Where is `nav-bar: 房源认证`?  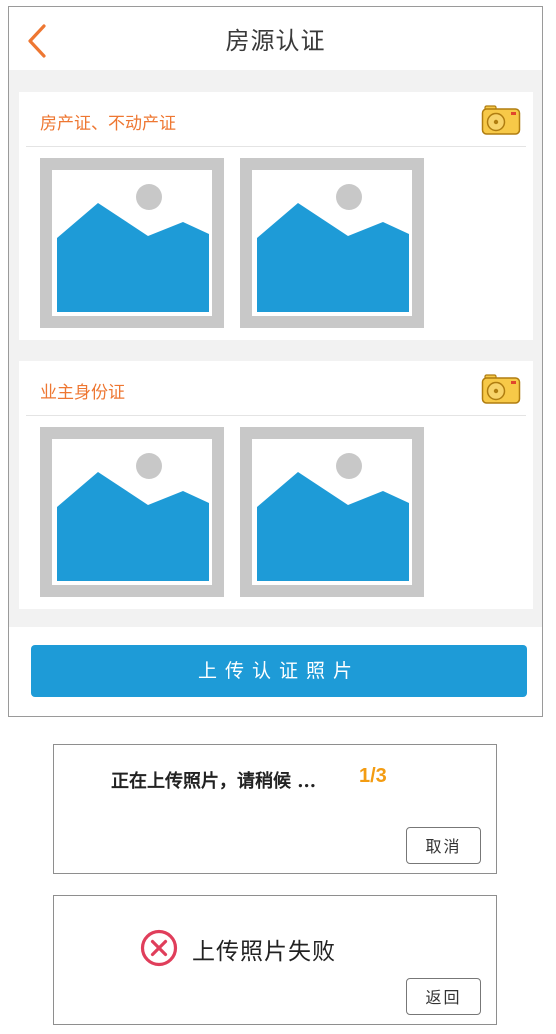 nav-bar: 房源认证 is located at coordinates (275, 38).